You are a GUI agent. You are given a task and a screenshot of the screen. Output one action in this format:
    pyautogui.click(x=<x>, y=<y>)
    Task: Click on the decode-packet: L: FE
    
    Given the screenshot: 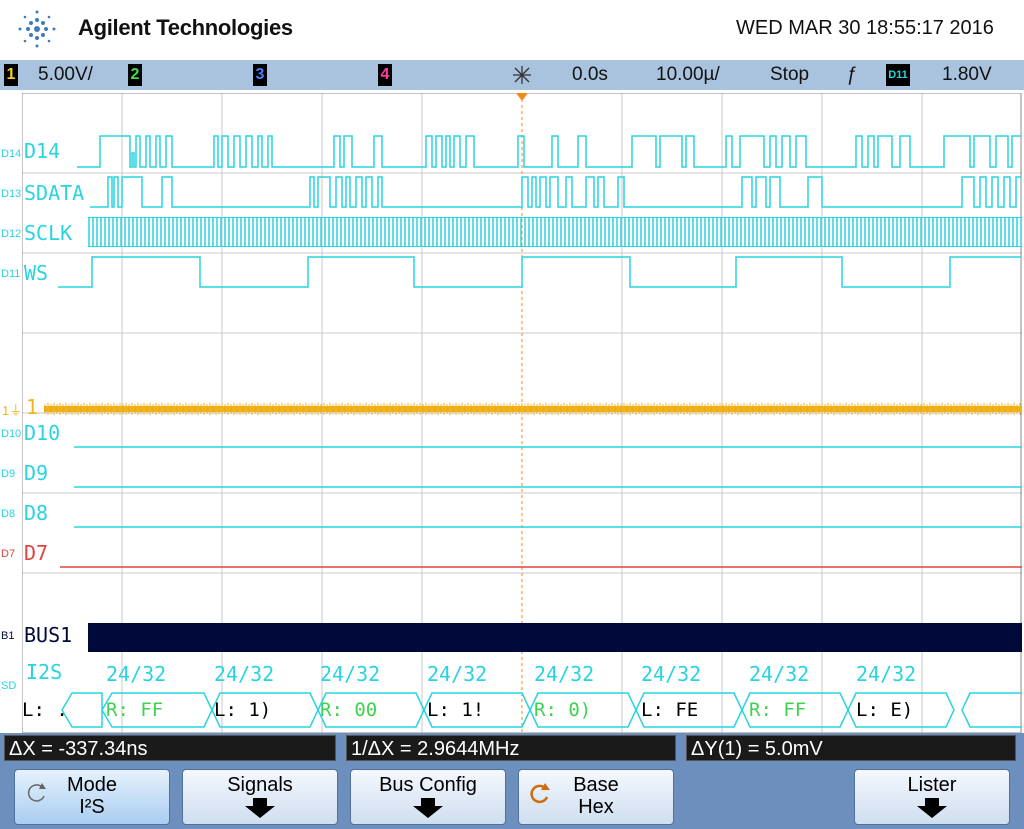 What is the action you would take?
    pyautogui.click(x=670, y=710)
    